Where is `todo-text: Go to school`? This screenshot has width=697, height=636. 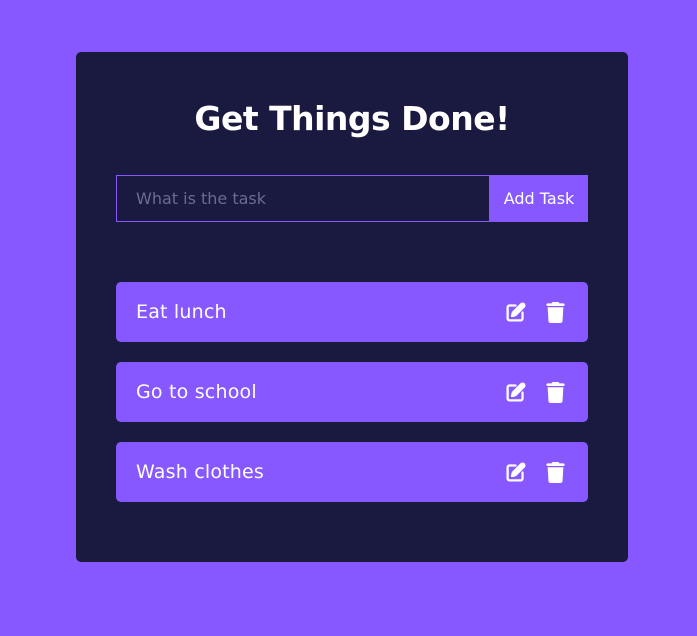
todo-text: Go to school is located at coordinates (196, 392).